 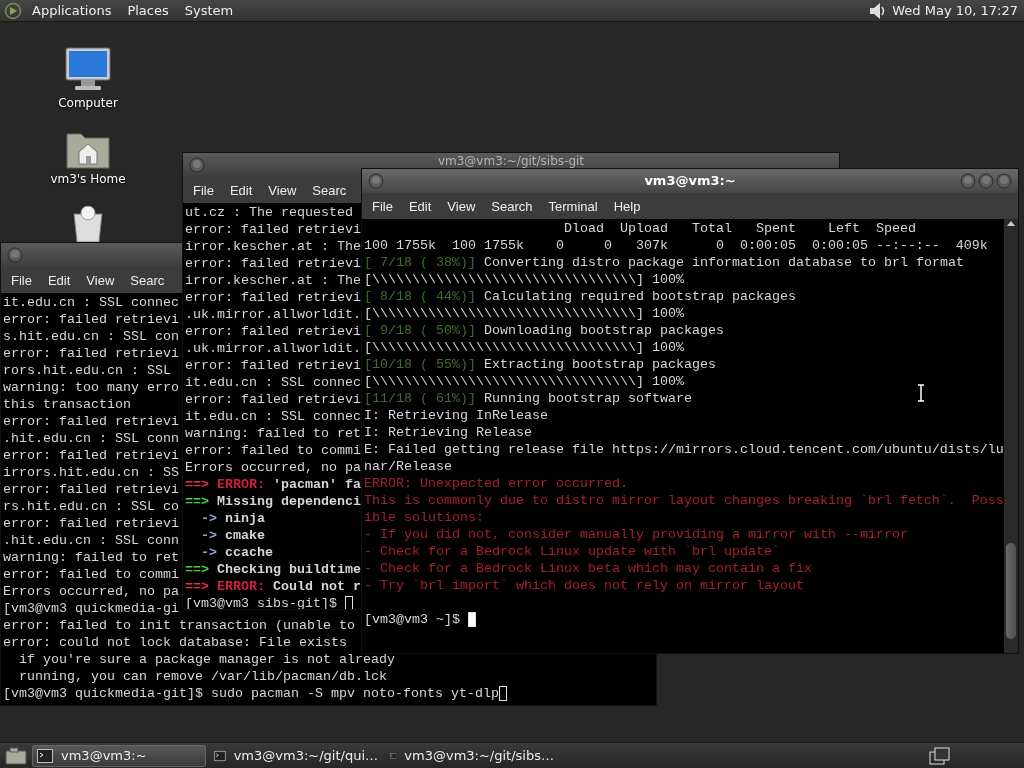 What do you see at coordinates (448, 432) in the screenshot?
I see `terminal-line: I: Retrieving Release` at bounding box center [448, 432].